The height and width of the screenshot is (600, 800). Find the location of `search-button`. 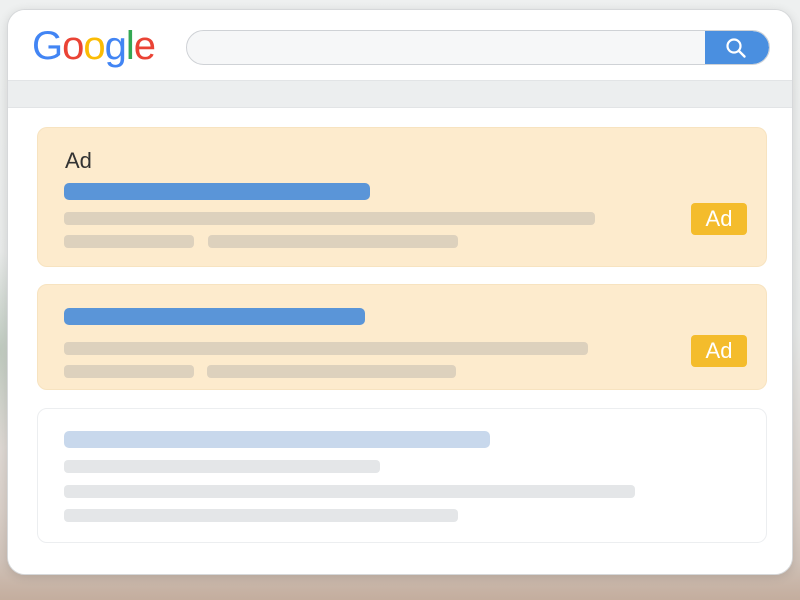

search-button is located at coordinates (737, 47).